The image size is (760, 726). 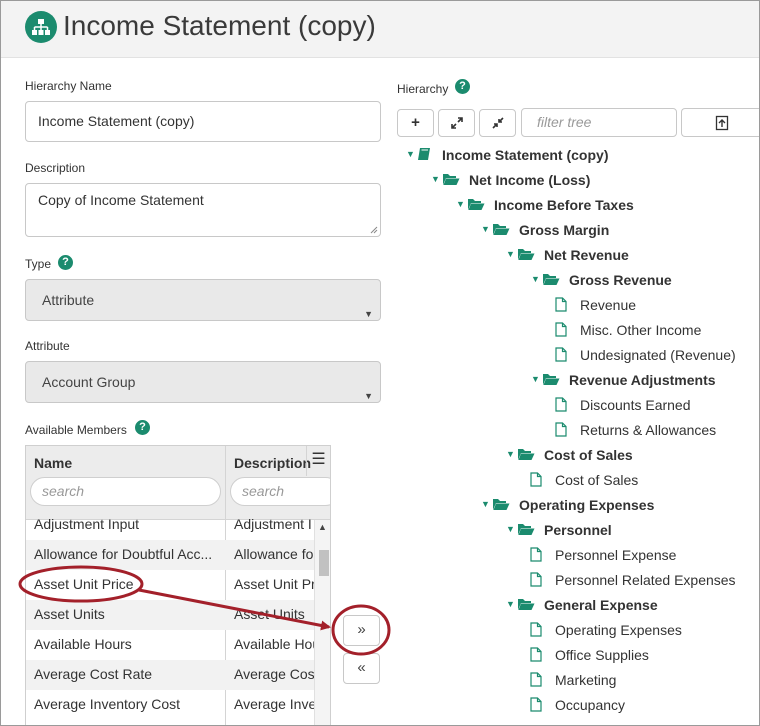 What do you see at coordinates (274, 584) in the screenshot?
I see `cell-description: Asset Unit Pr` at bounding box center [274, 584].